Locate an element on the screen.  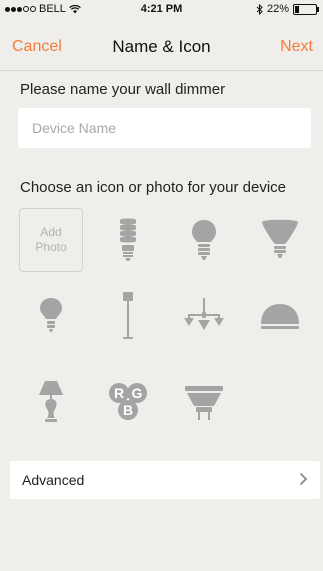
name-prompt: Please name your wall dimmer is located at coordinates (123, 89).